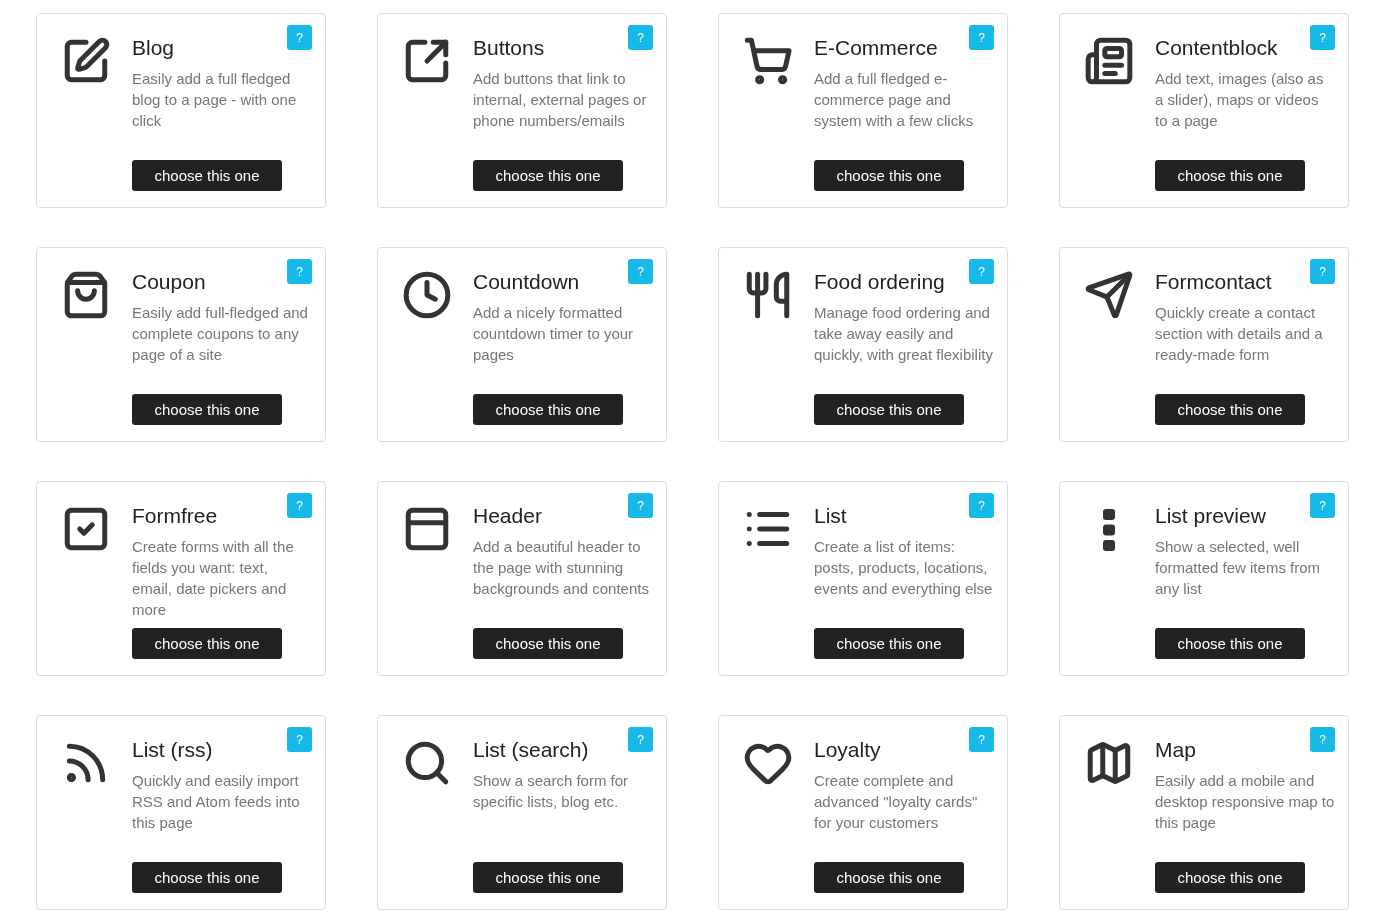  Describe the element at coordinates (554, 334) in the screenshot. I see `card-description: Add a nicely formatted countdown timer to your pages` at that location.